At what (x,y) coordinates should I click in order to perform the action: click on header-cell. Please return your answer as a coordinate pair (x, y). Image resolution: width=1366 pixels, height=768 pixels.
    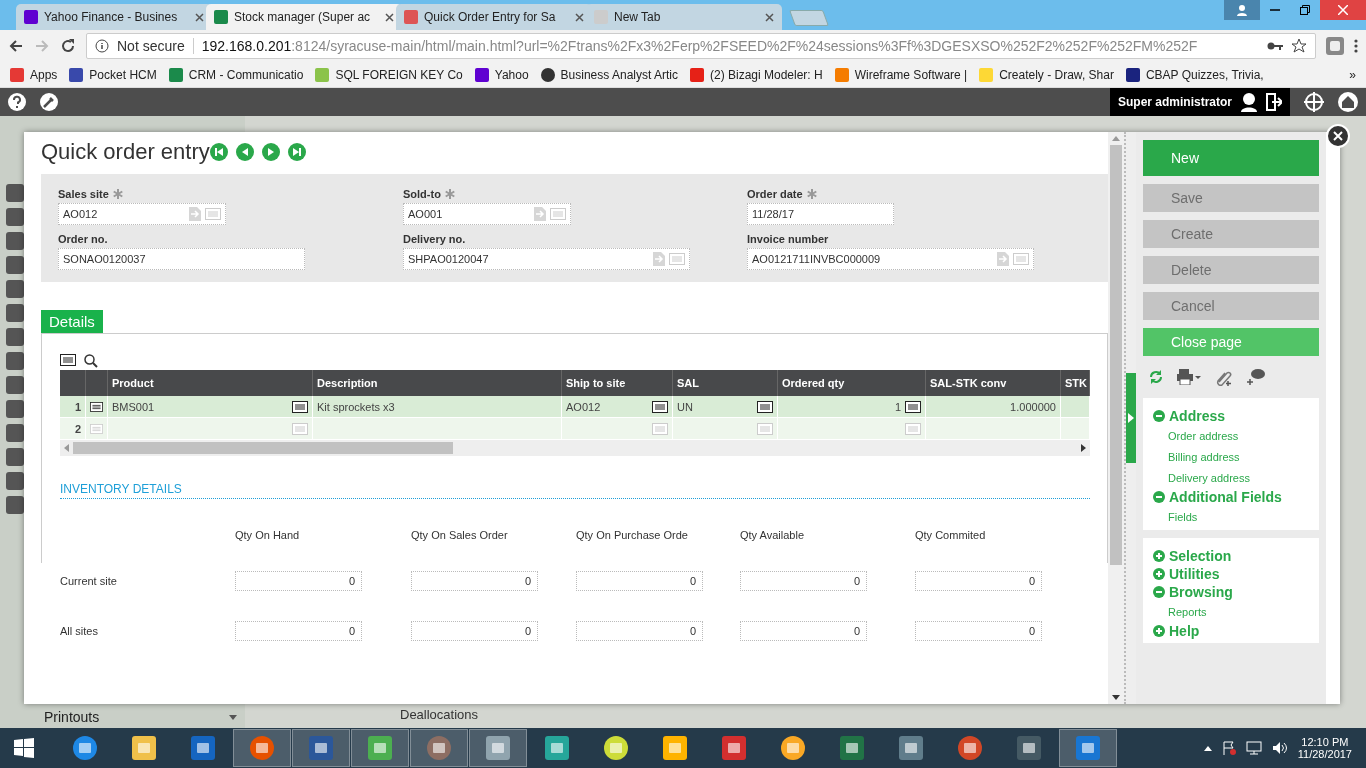
    Looking at the image, I should click on (73, 383).